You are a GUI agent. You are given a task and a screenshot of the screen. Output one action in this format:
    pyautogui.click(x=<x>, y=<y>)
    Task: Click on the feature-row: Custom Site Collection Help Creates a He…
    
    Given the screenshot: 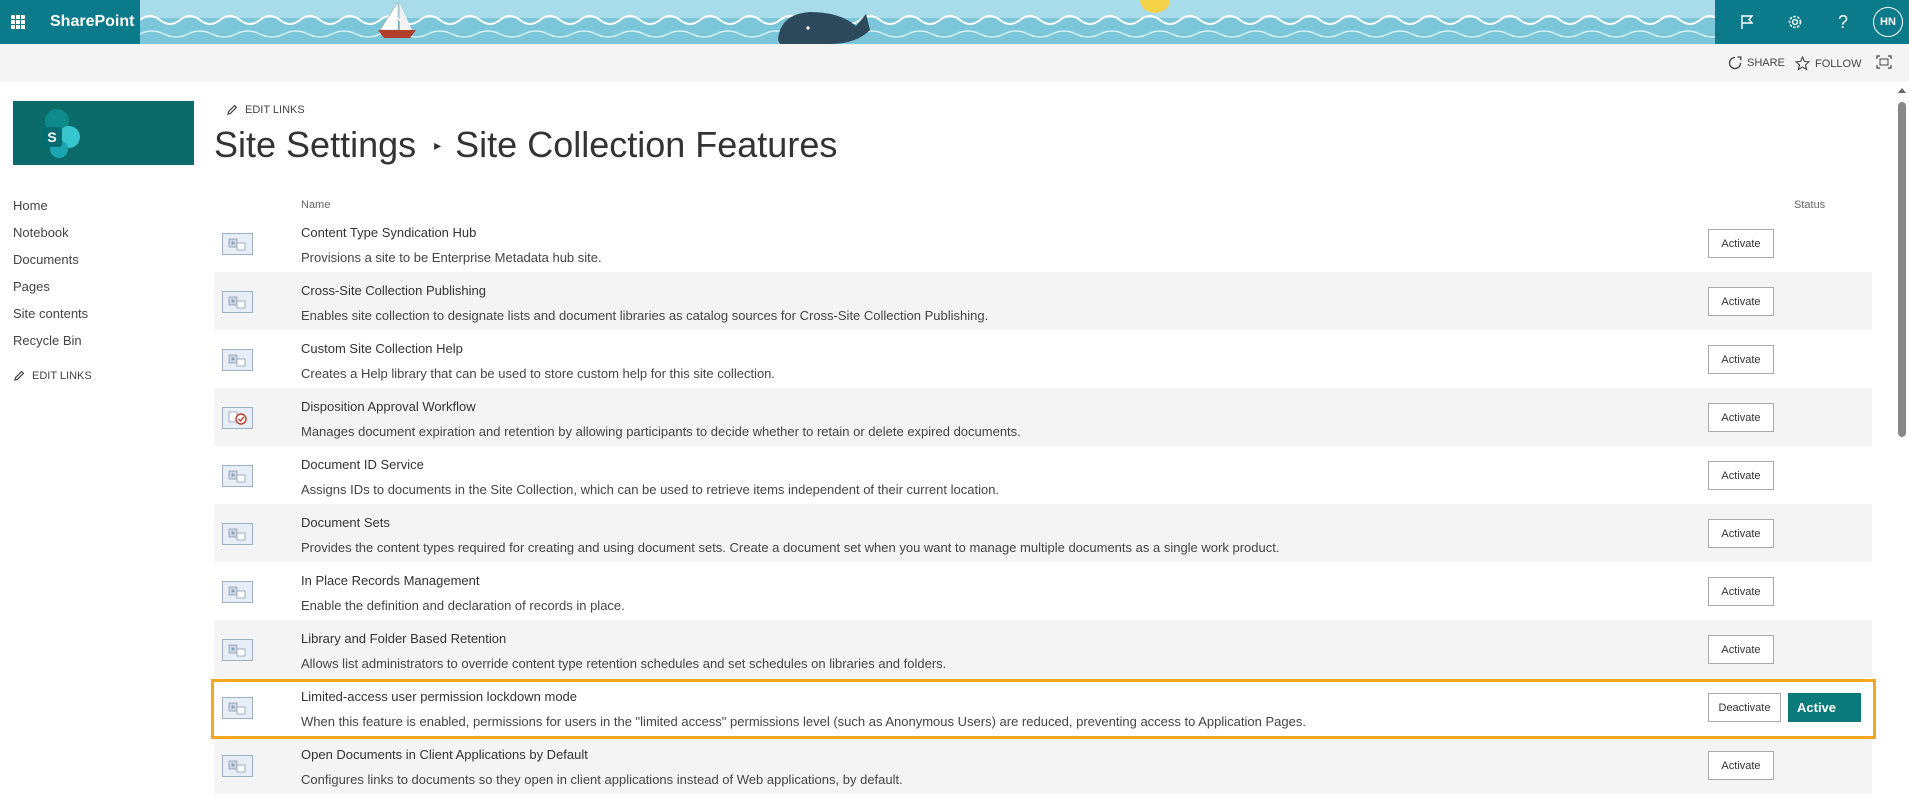 What is the action you would take?
    pyautogui.click(x=1043, y=359)
    